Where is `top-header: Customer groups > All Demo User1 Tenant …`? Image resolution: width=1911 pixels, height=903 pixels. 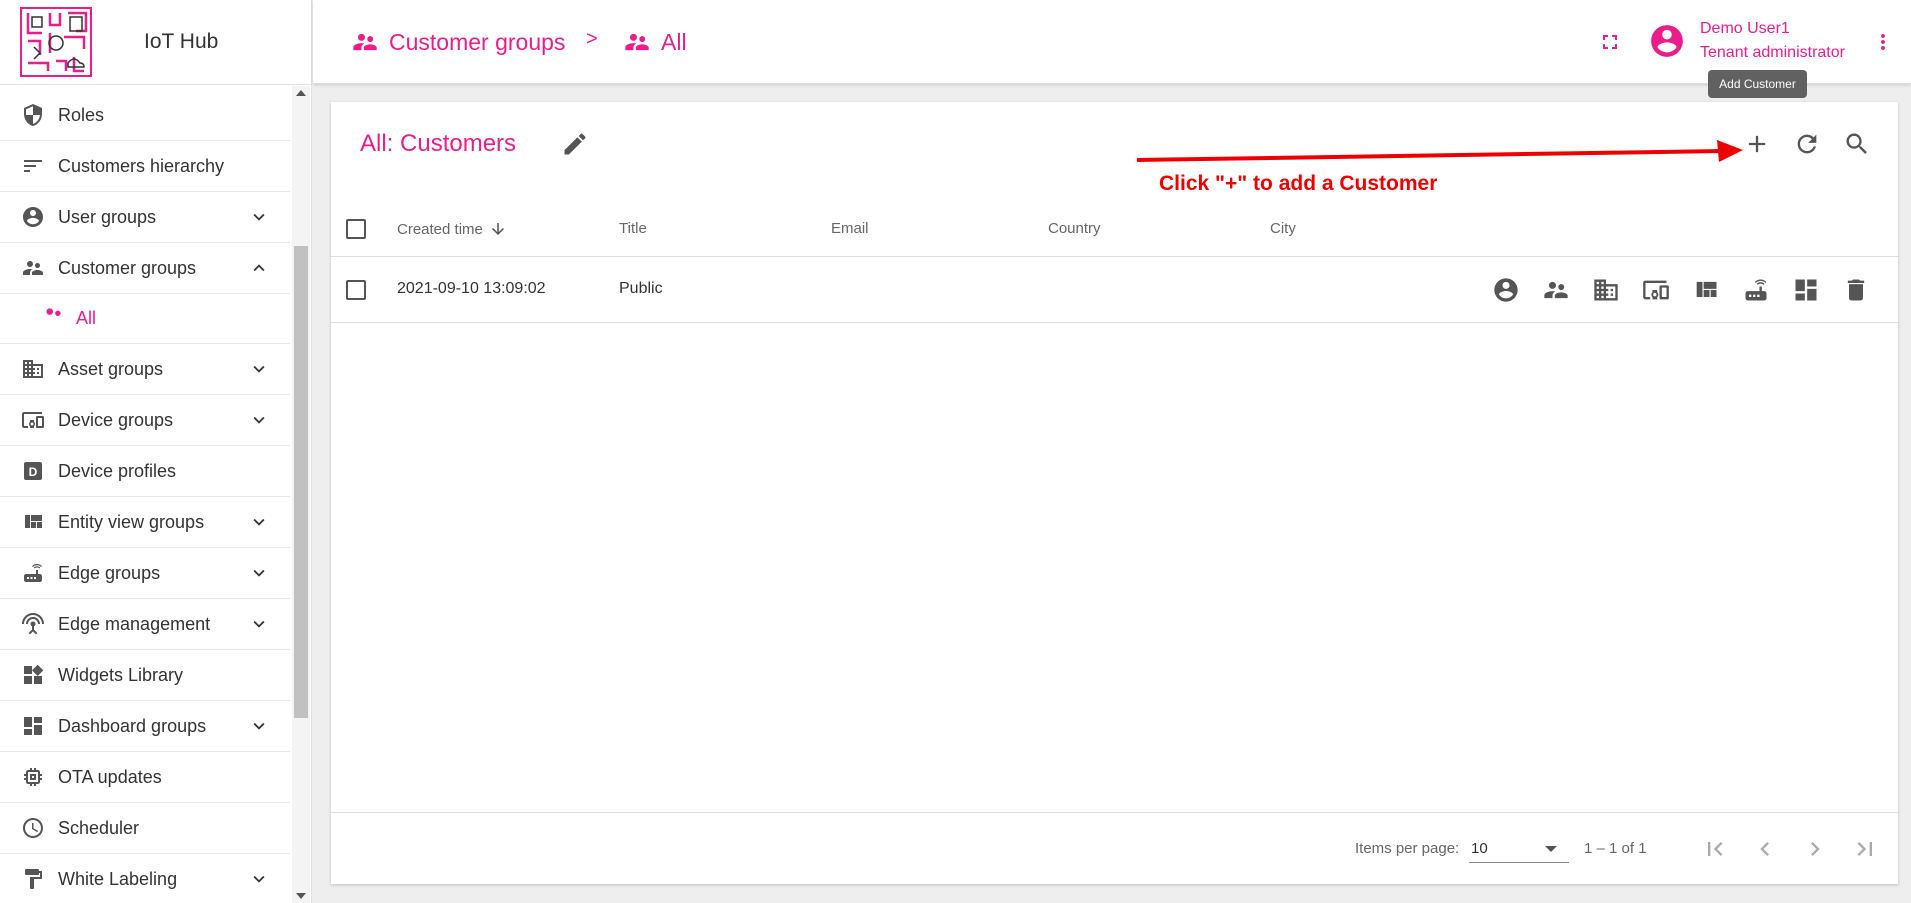 top-header: Customer groups > All Demo User1 Tenant … is located at coordinates (1112, 42).